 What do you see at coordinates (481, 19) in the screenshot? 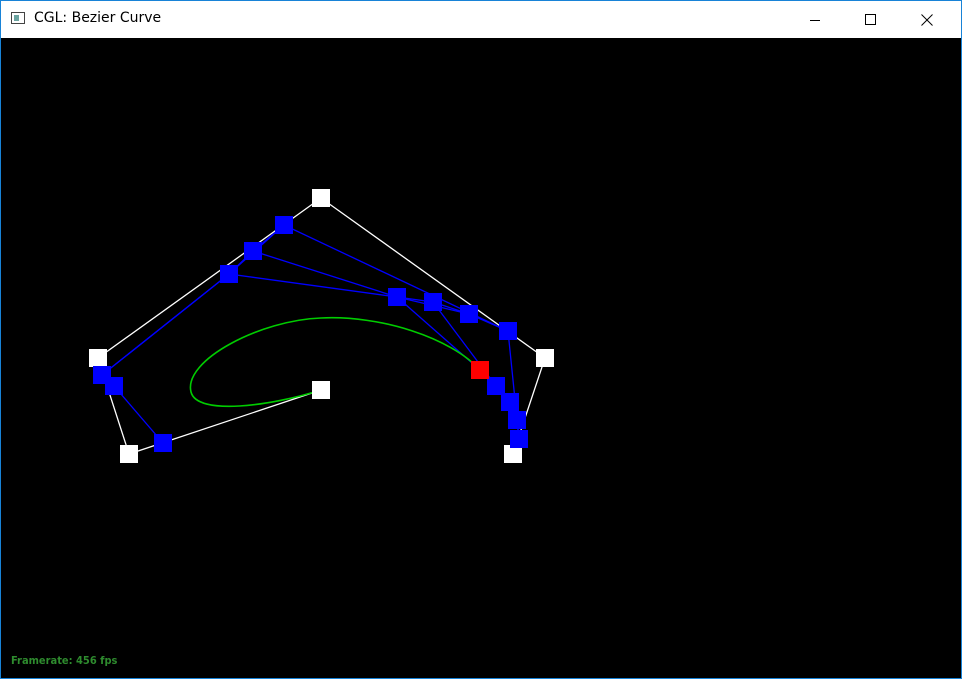
I see `title-bar: CGL: Bezier Curve` at bounding box center [481, 19].